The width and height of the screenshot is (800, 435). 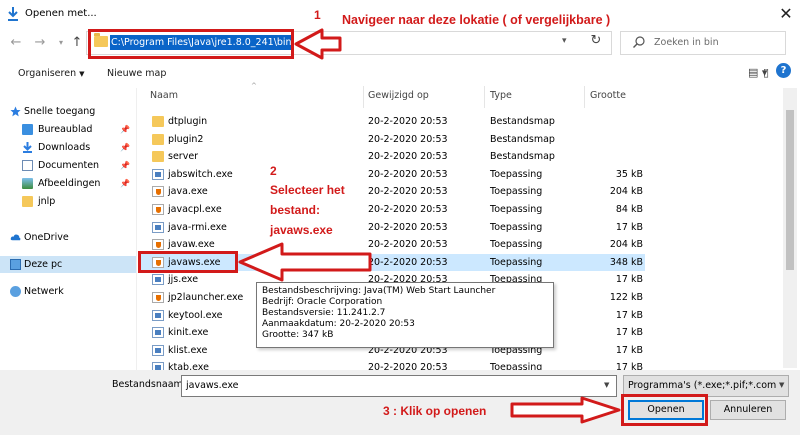 What do you see at coordinates (295, 210) in the screenshot?
I see `annotation-step2-line2: bestand:` at bounding box center [295, 210].